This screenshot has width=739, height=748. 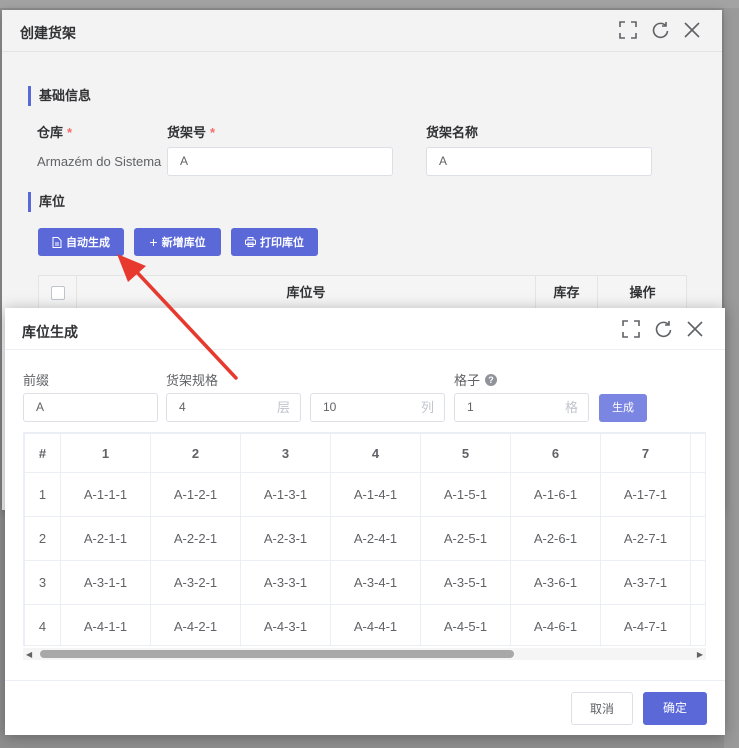 What do you see at coordinates (177, 317) in the screenshot?
I see `annotation-arrow` at bounding box center [177, 317].